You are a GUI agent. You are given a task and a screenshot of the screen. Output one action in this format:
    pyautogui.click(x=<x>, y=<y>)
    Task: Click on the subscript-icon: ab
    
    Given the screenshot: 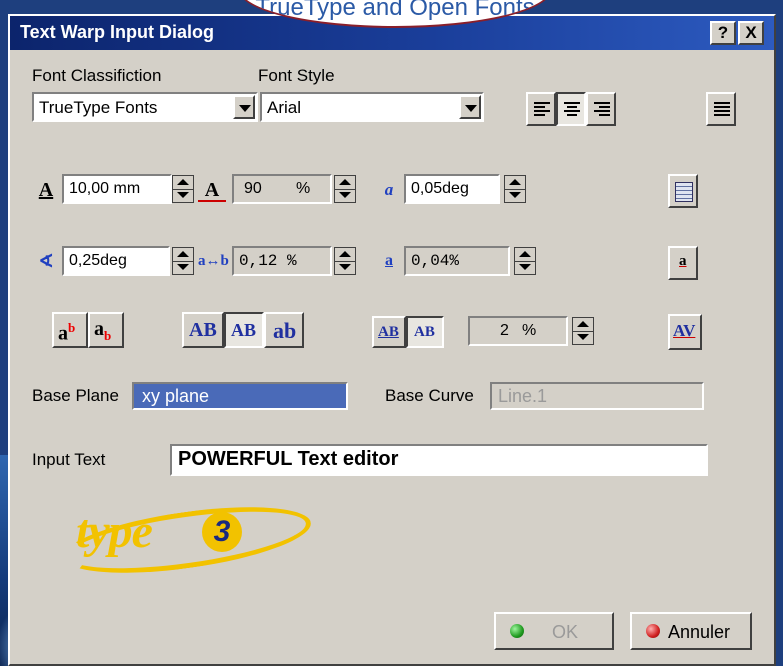 What is the action you would take?
    pyautogui.click(x=103, y=330)
    